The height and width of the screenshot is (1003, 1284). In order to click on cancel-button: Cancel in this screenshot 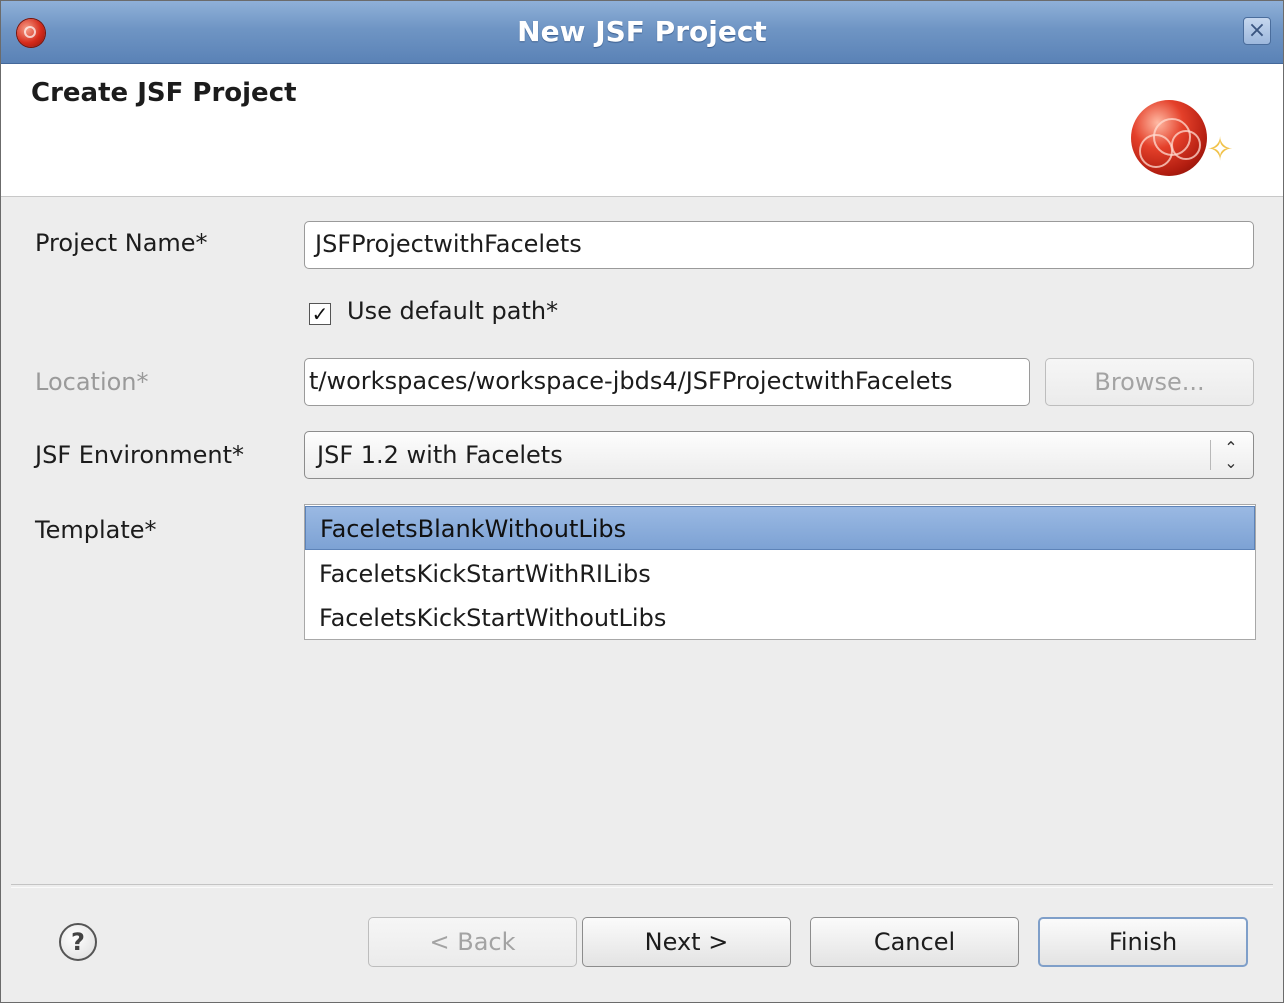, I will do `click(914, 942)`.